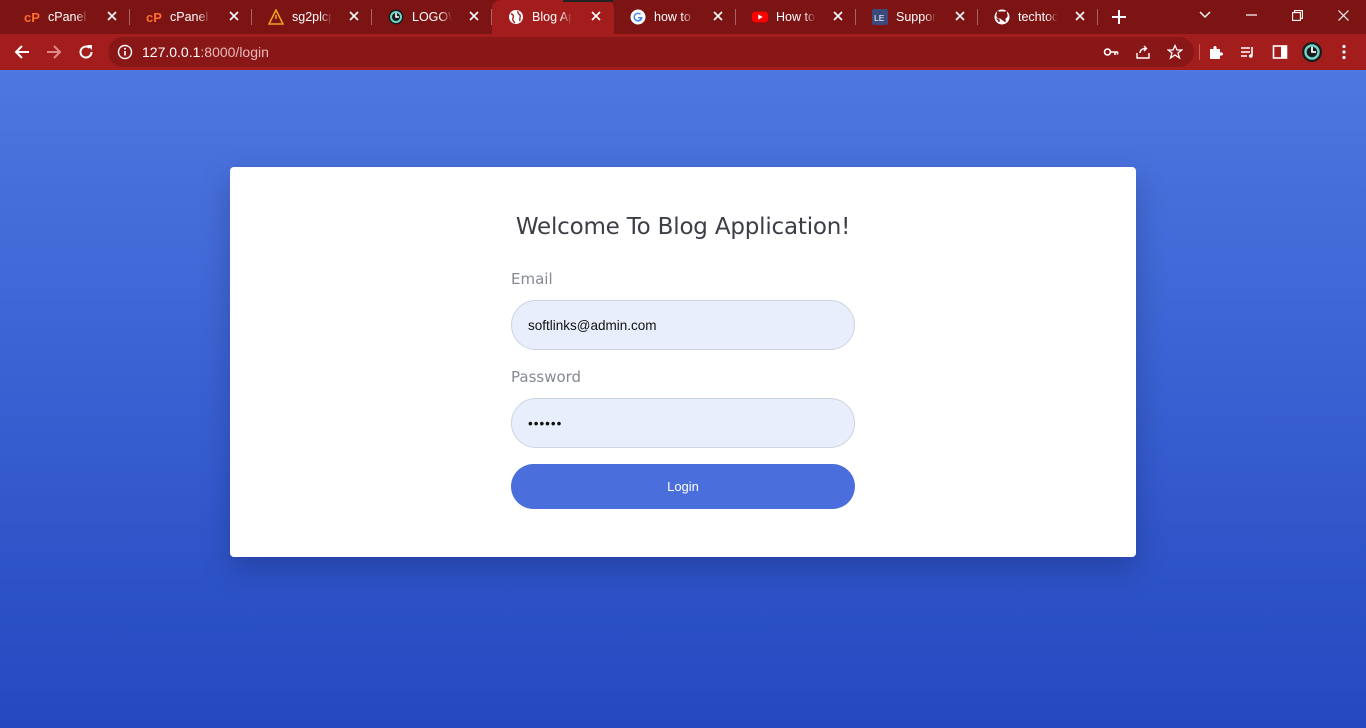 This screenshot has height=728, width=1366. I want to click on back-button, so click(22, 52).